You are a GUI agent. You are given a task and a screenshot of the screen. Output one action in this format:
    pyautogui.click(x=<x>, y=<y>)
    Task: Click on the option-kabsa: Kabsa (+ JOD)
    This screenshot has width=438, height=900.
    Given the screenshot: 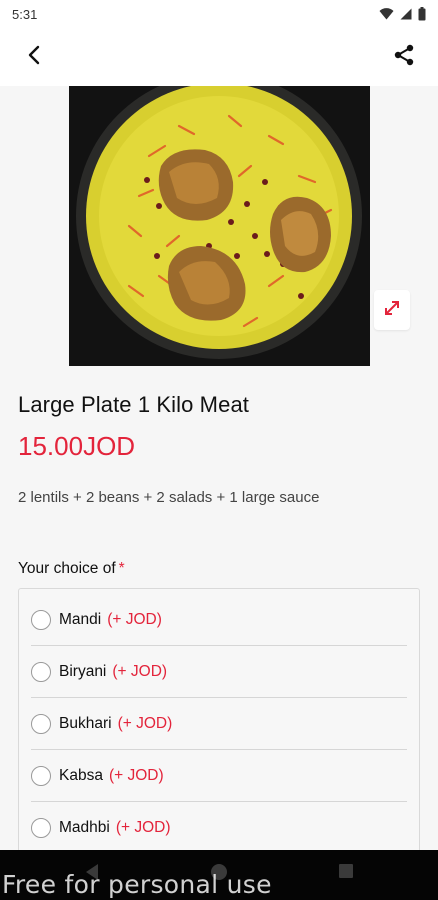 What is the action you would take?
    pyautogui.click(x=219, y=776)
    